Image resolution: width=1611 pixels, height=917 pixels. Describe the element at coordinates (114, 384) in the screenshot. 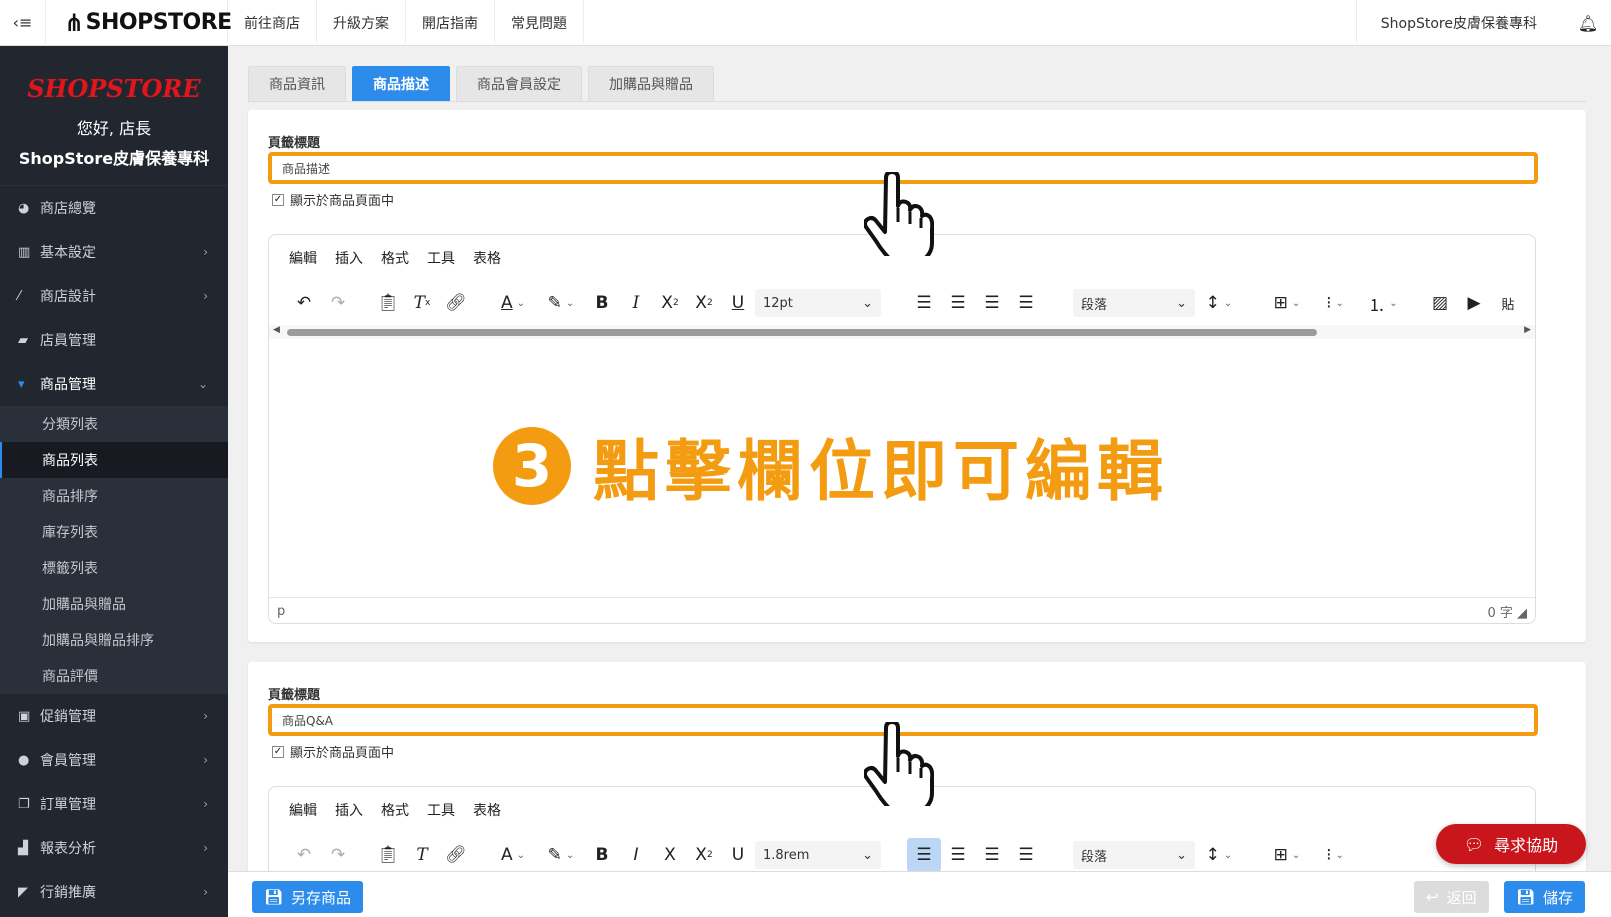

I see `sidebar-item-products: ▾ 商品管理 ⌄` at that location.